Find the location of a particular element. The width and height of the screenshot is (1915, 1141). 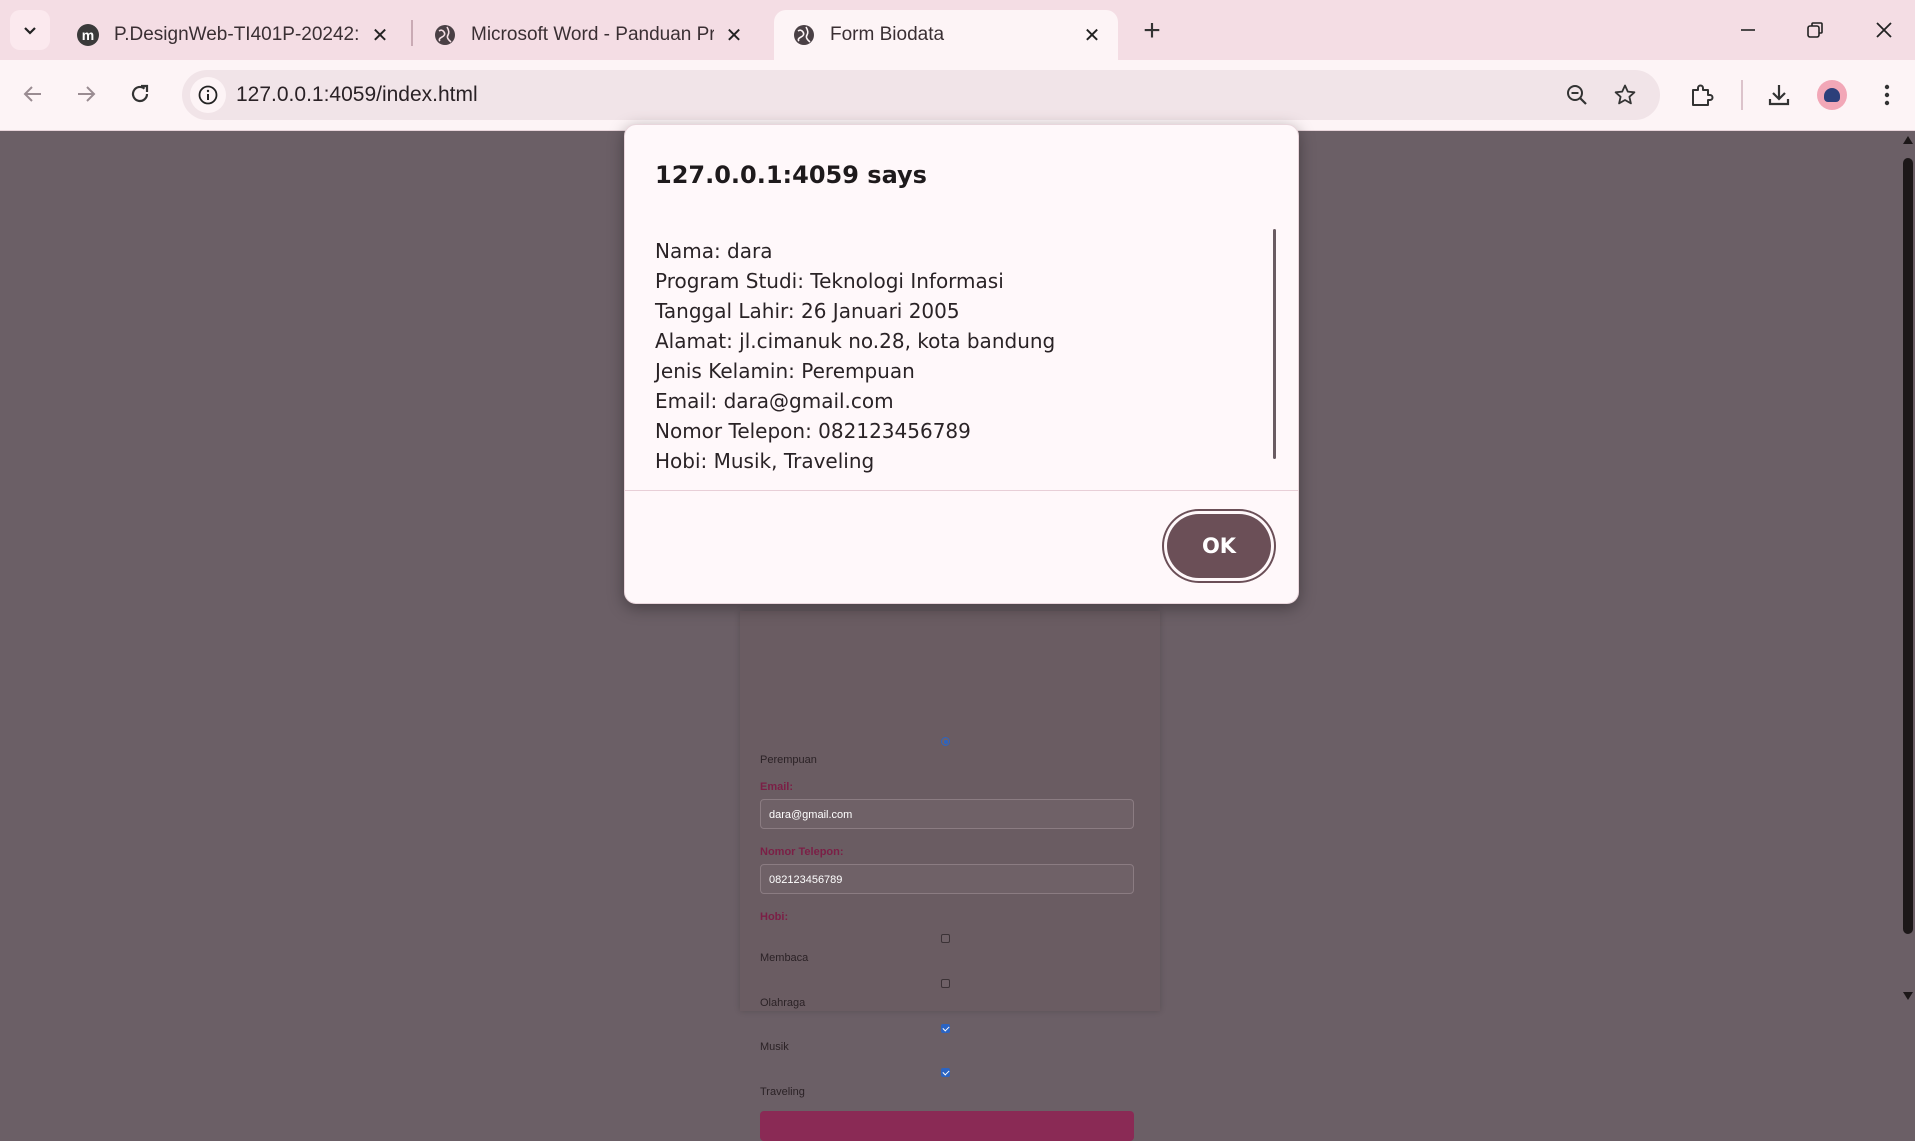

tab-title: P.DesignWeb-TI401P-20242: Pr is located at coordinates (237, 34).